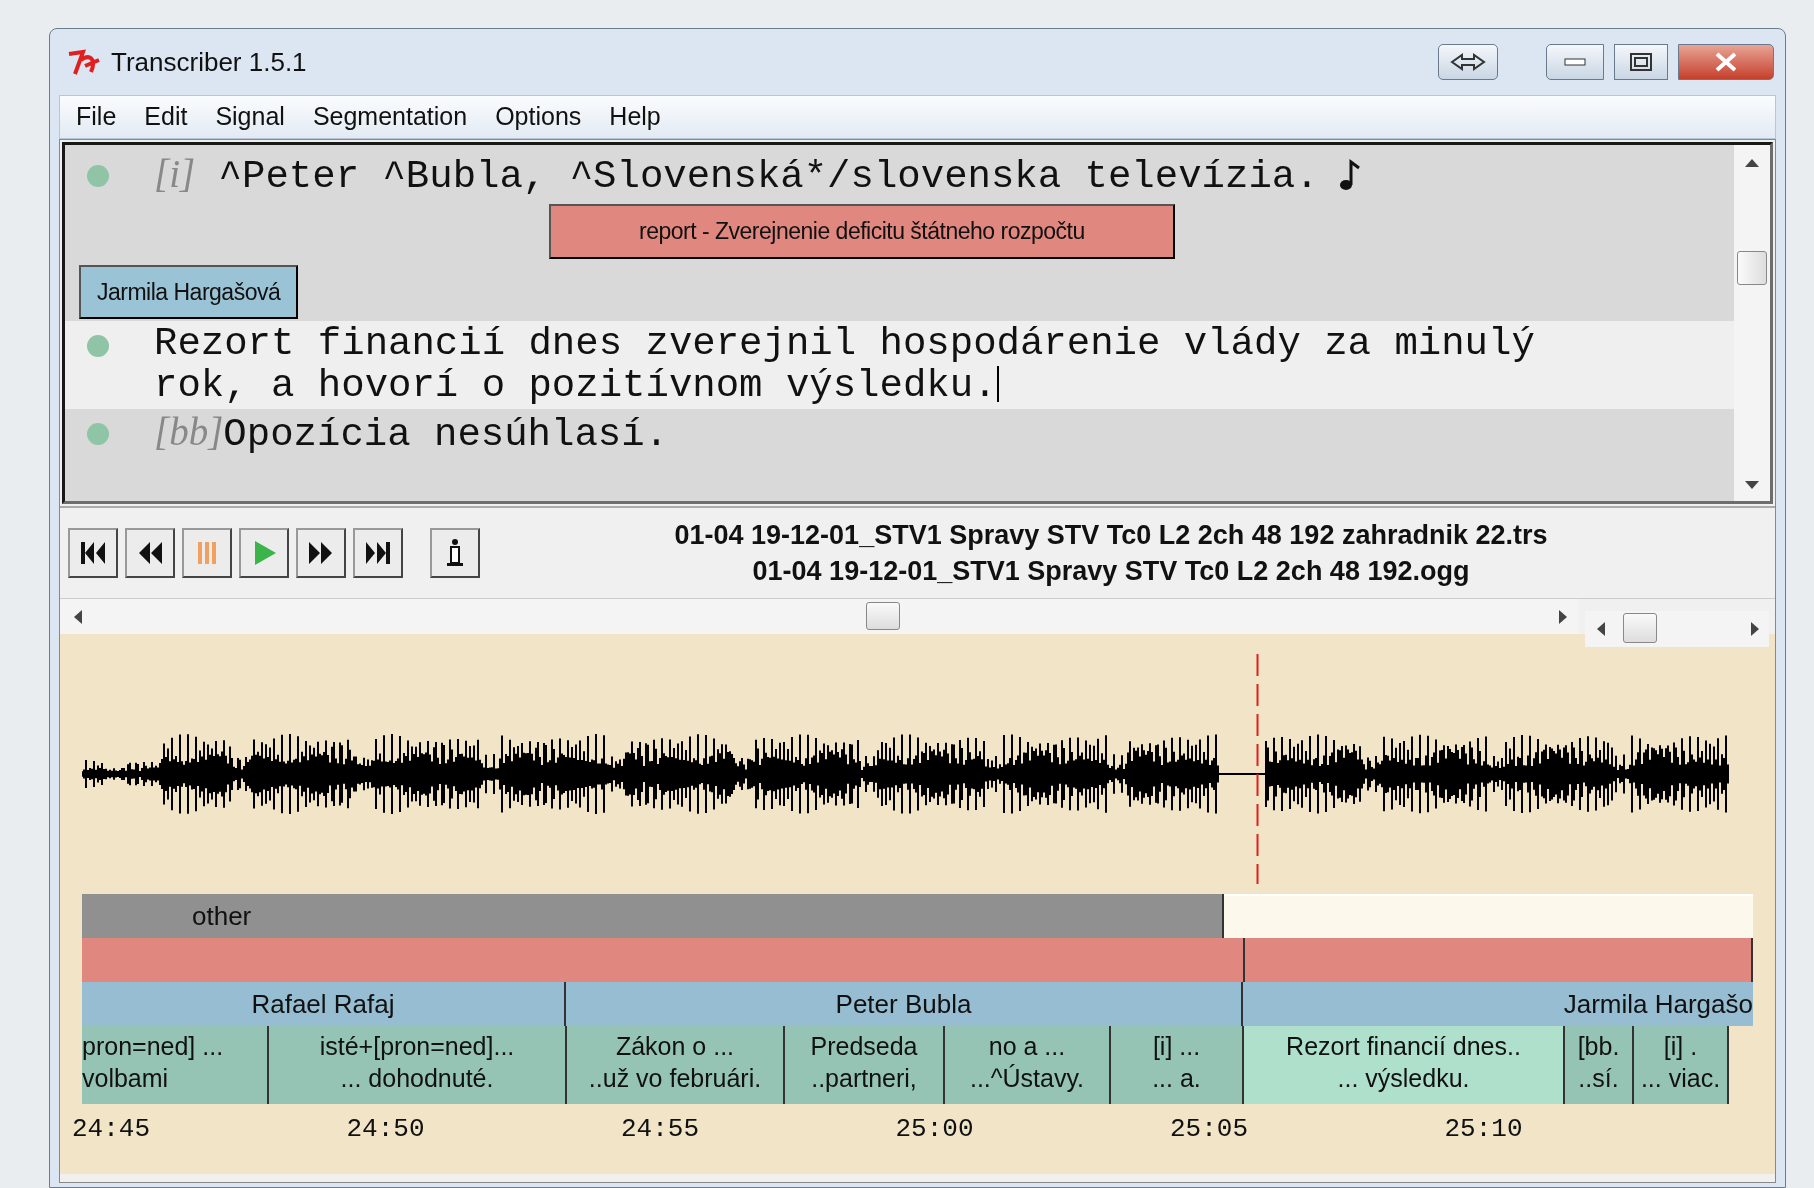  Describe the element at coordinates (864, 1046) in the screenshot. I see `segment-text: Predseda` at that location.